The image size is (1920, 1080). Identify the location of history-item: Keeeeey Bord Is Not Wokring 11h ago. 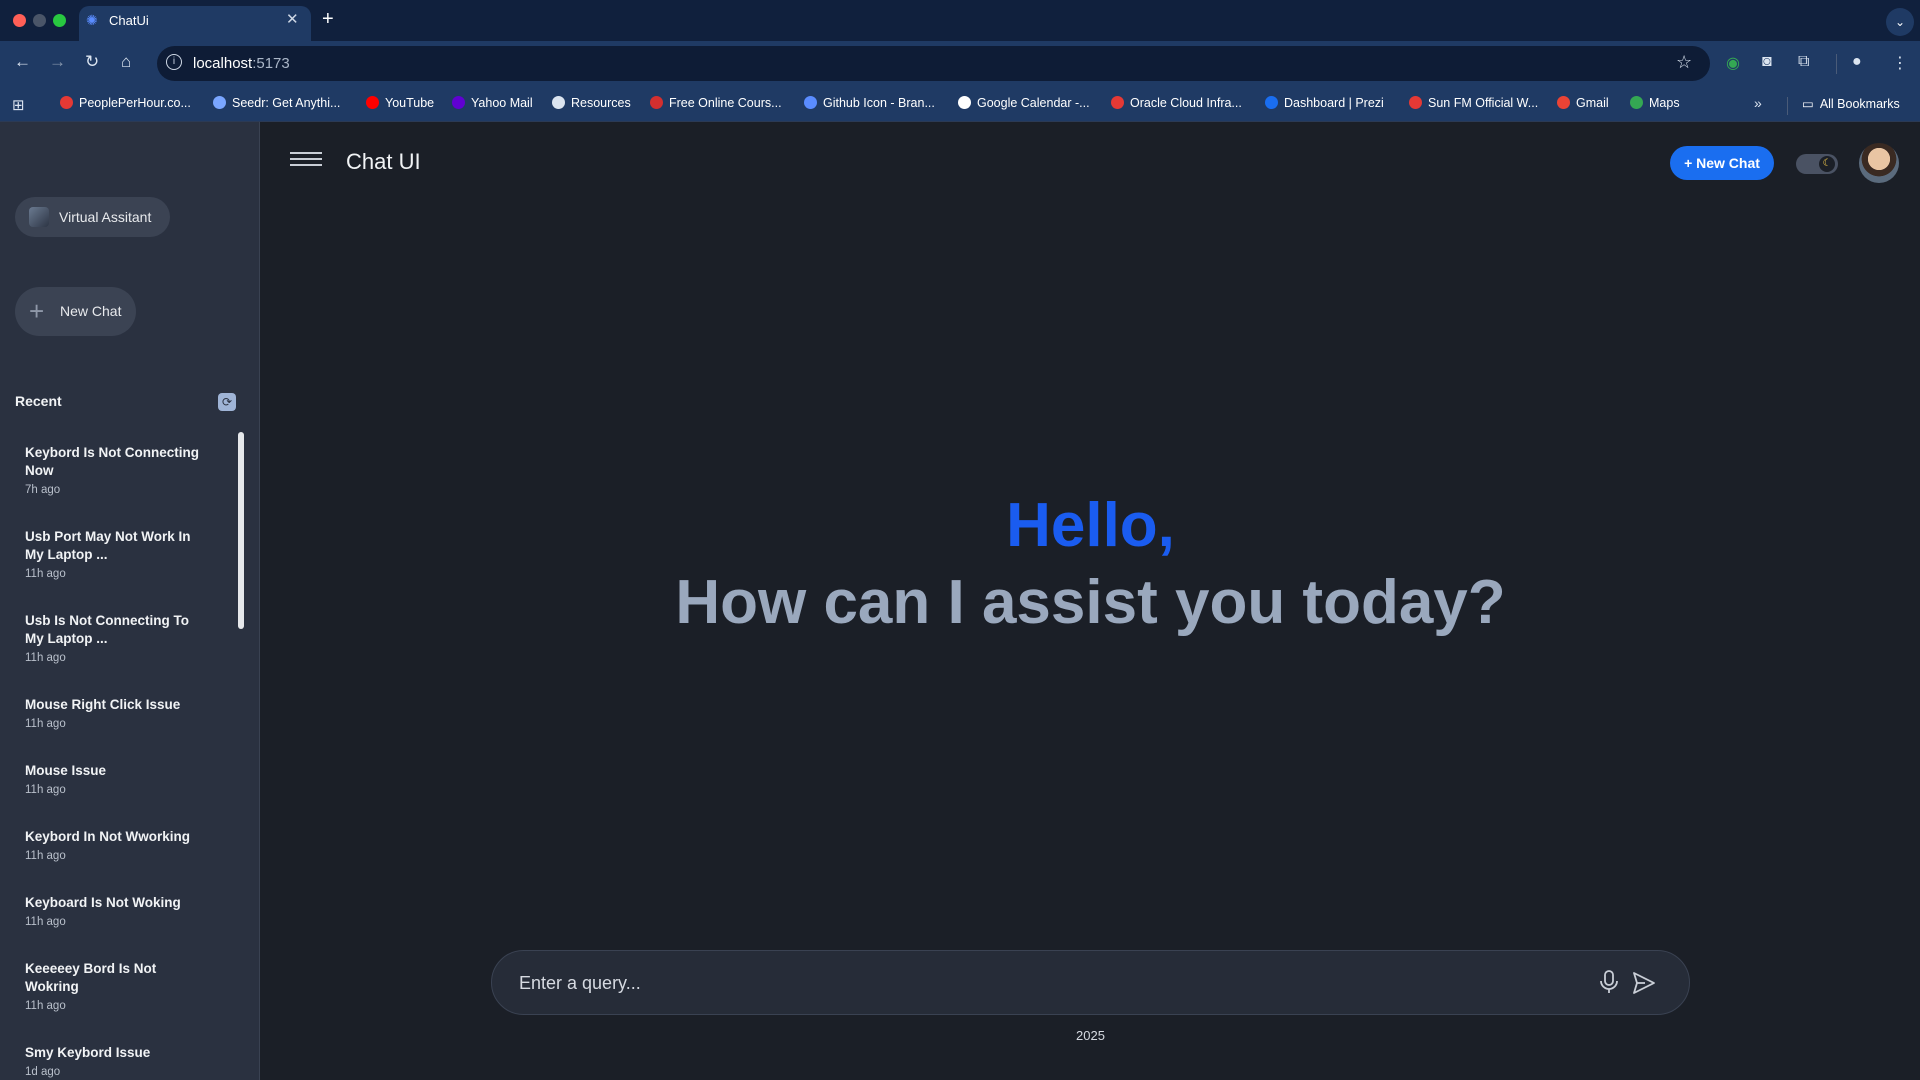
(117, 986).